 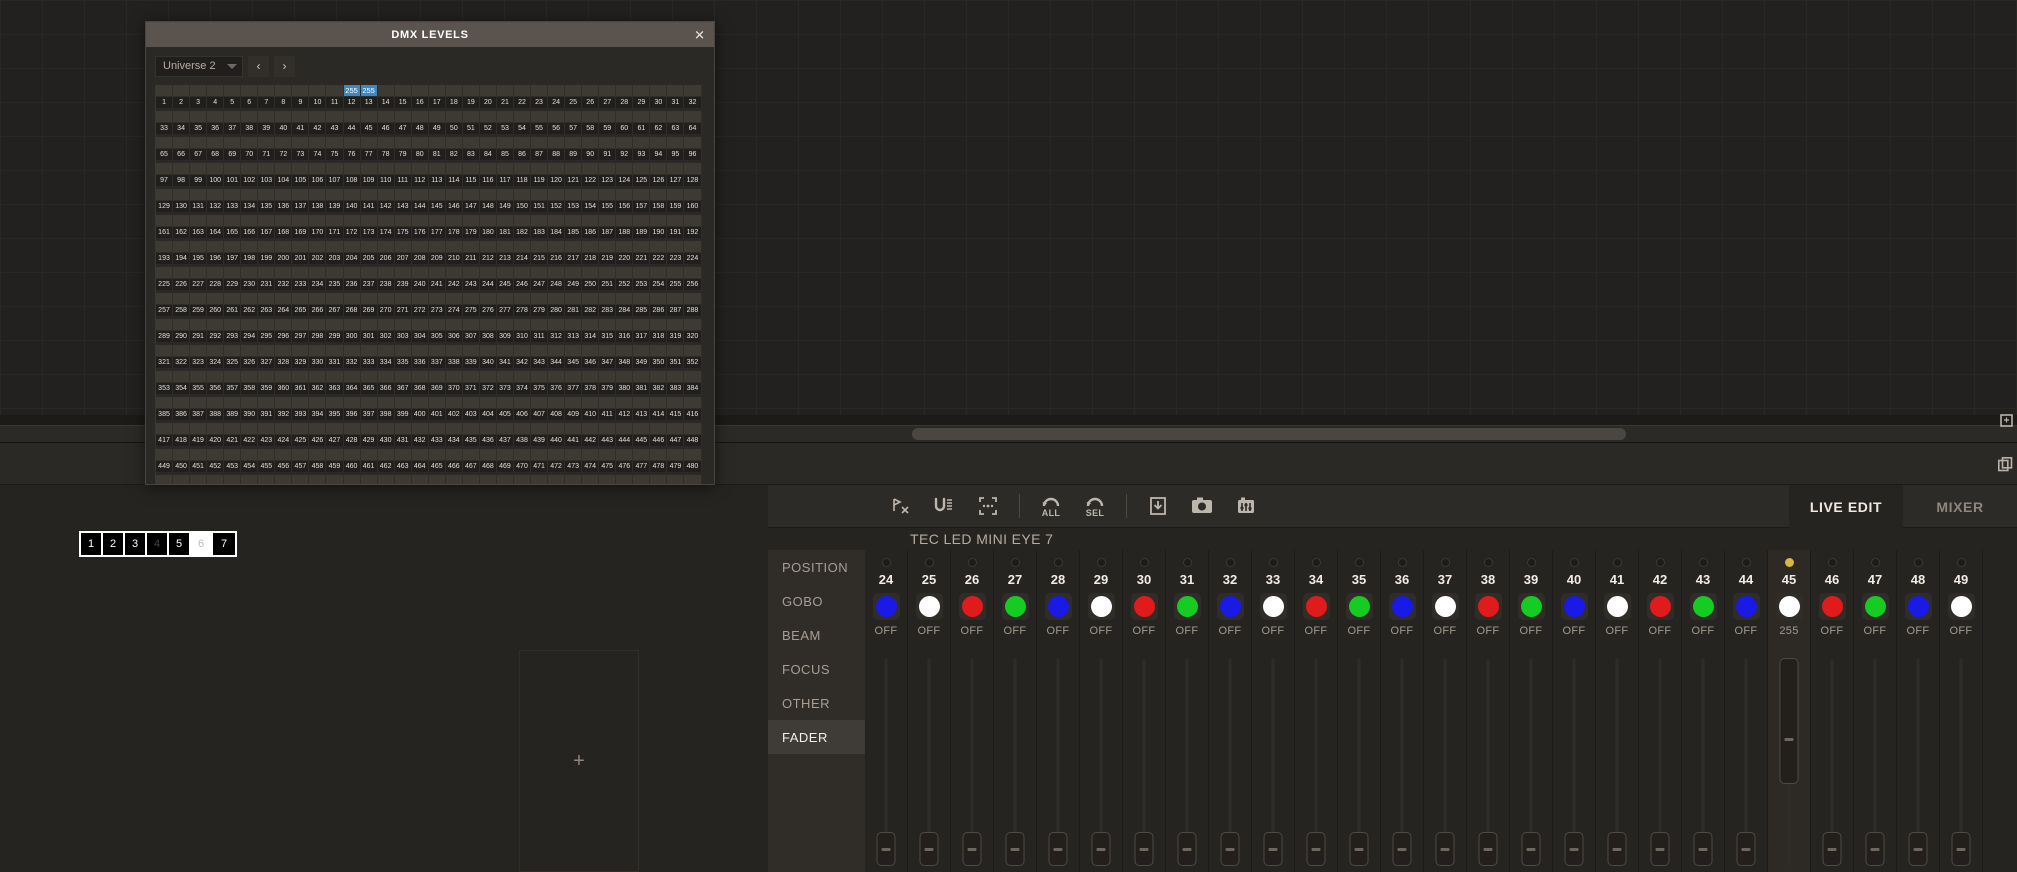 What do you see at coordinates (454, 284) in the screenshot?
I see `dmx-channel-number: 242` at bounding box center [454, 284].